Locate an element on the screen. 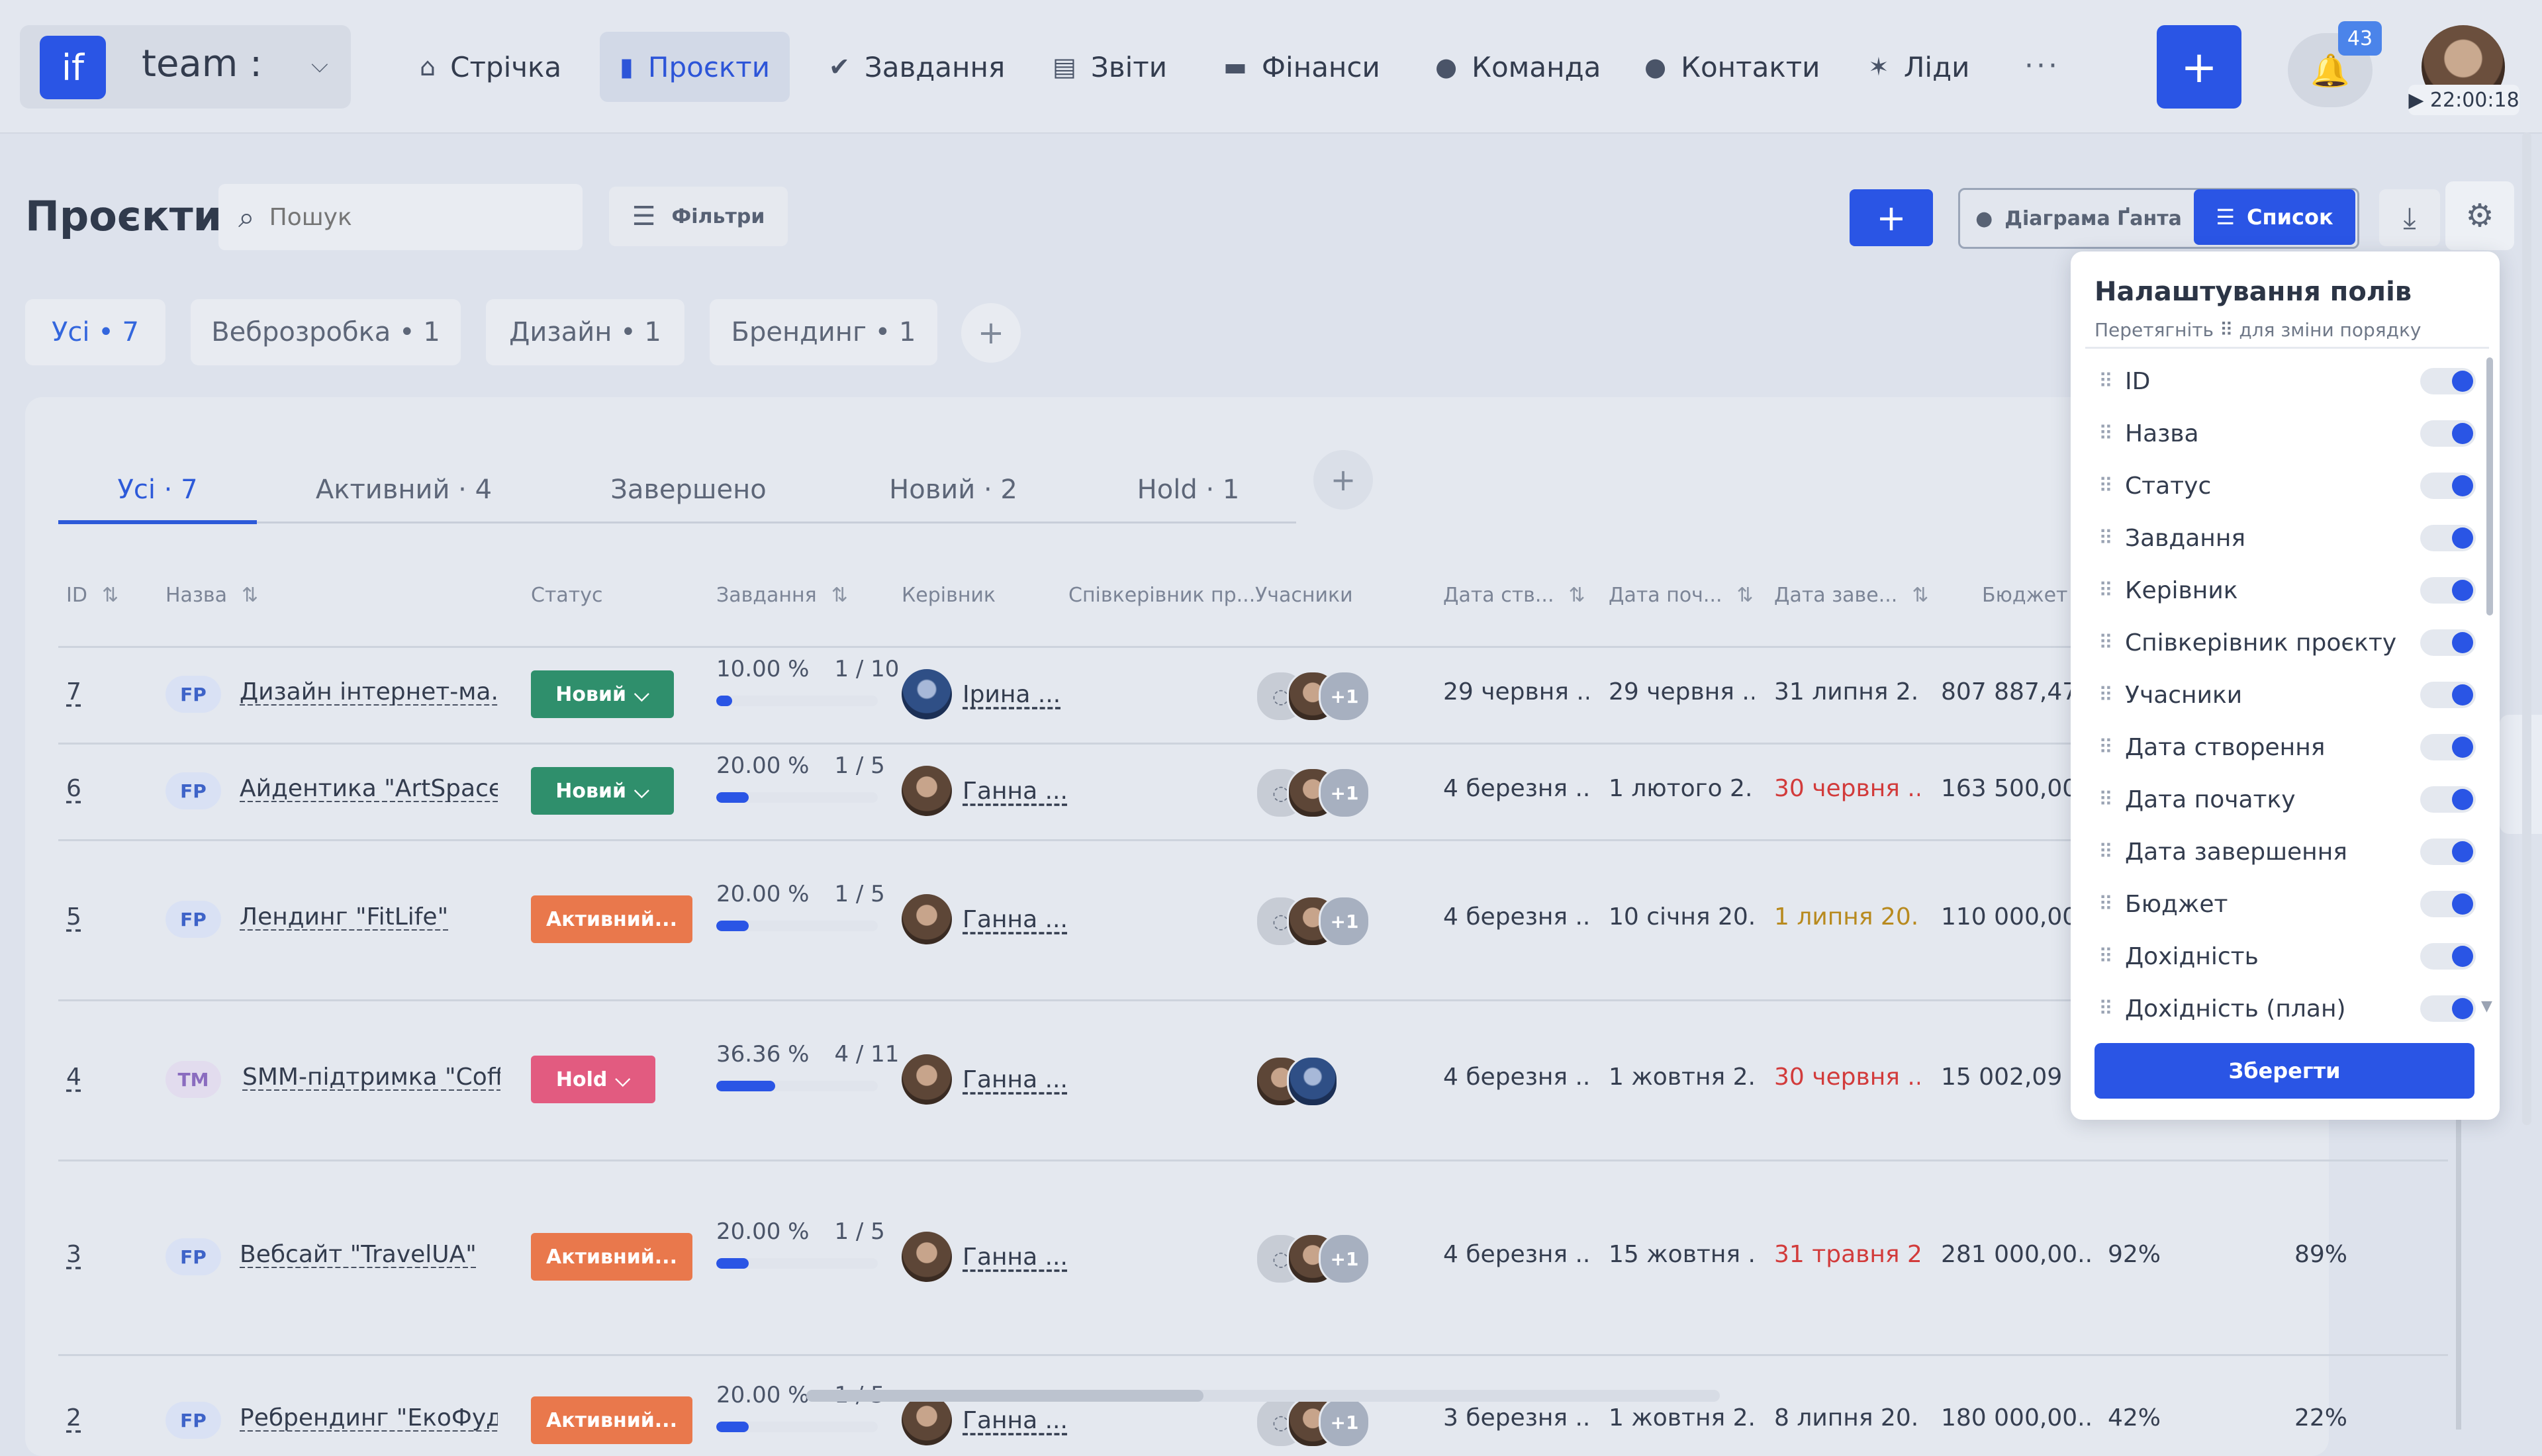 The width and height of the screenshot is (2542, 1456). scroll-down-icon: ▼ is located at coordinates (2487, 1007).